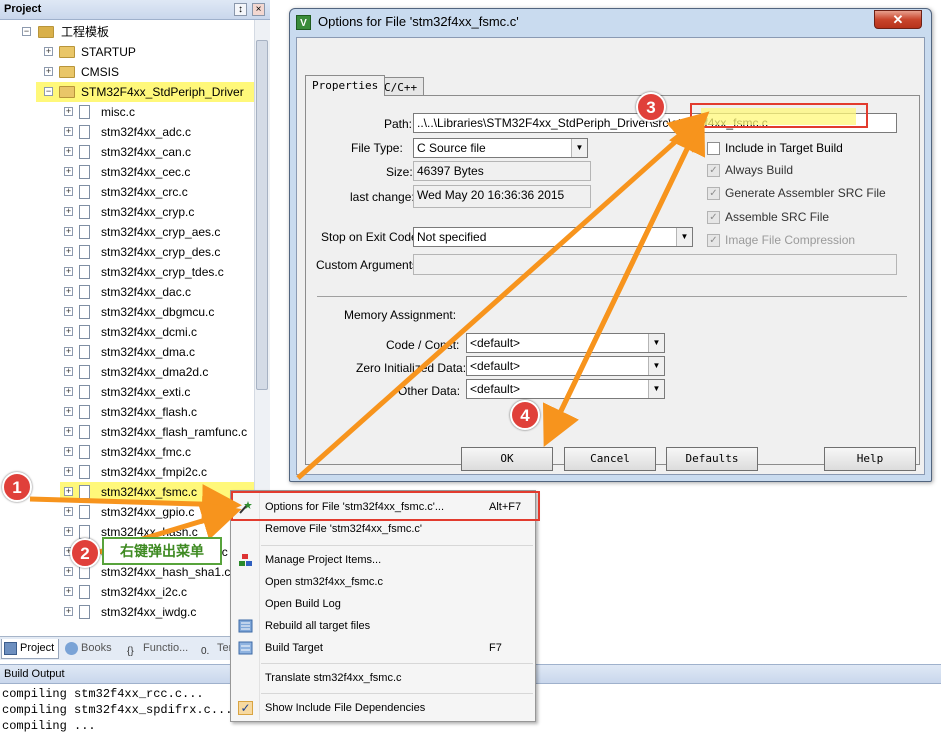 The image size is (941, 734). Describe the element at coordinates (345, 85) in the screenshot. I see `tab-properties: Properties` at that location.